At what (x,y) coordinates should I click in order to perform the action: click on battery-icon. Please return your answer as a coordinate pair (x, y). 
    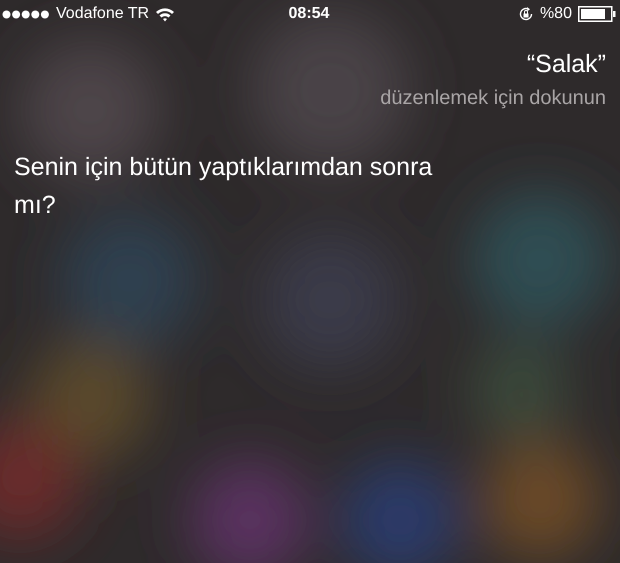
    Looking at the image, I should click on (597, 14).